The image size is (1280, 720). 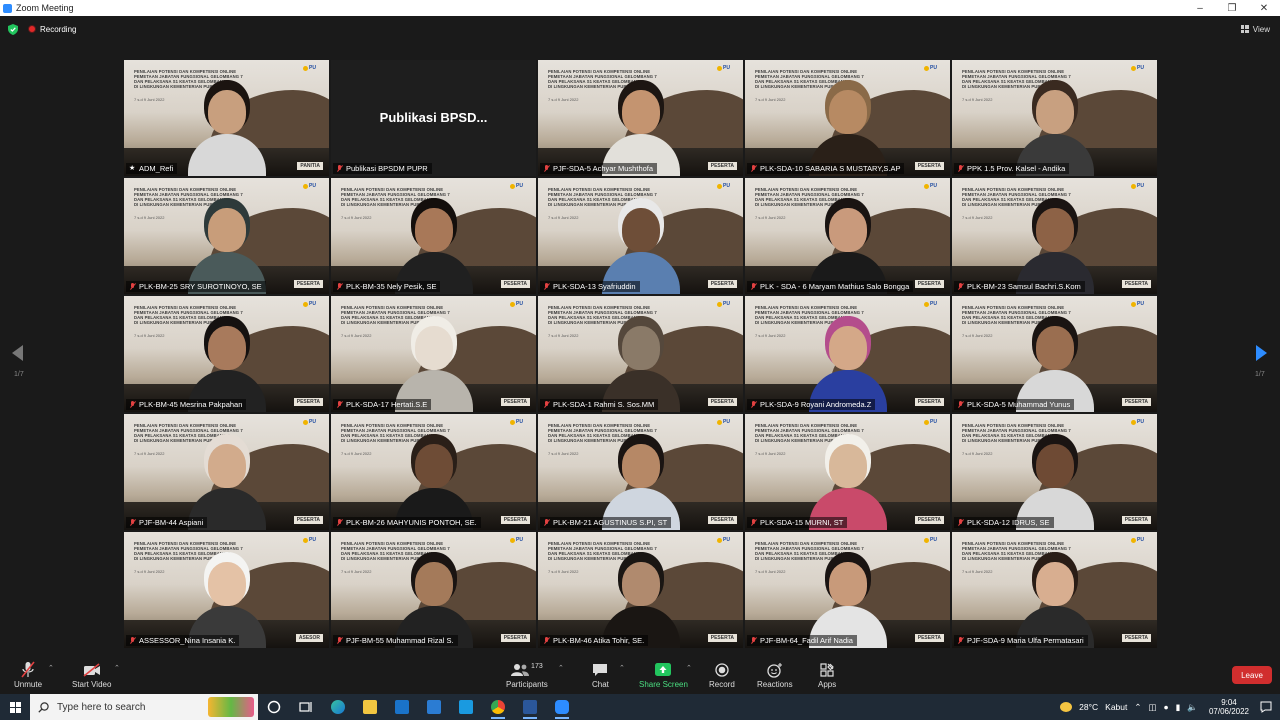 What do you see at coordinates (1019, 286) in the screenshot?
I see `participant-name-tag: PLK-BM-23 Samsul Bachri.S.Kom` at bounding box center [1019, 286].